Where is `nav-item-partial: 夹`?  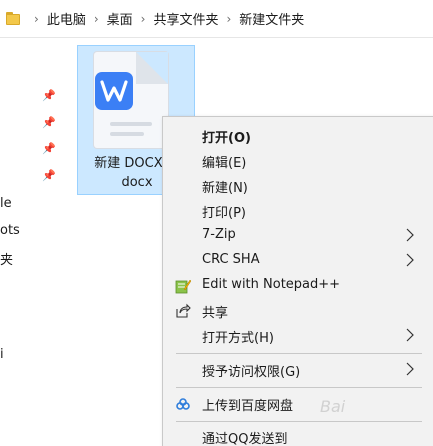
nav-item-partial: 夹 is located at coordinates (6, 258).